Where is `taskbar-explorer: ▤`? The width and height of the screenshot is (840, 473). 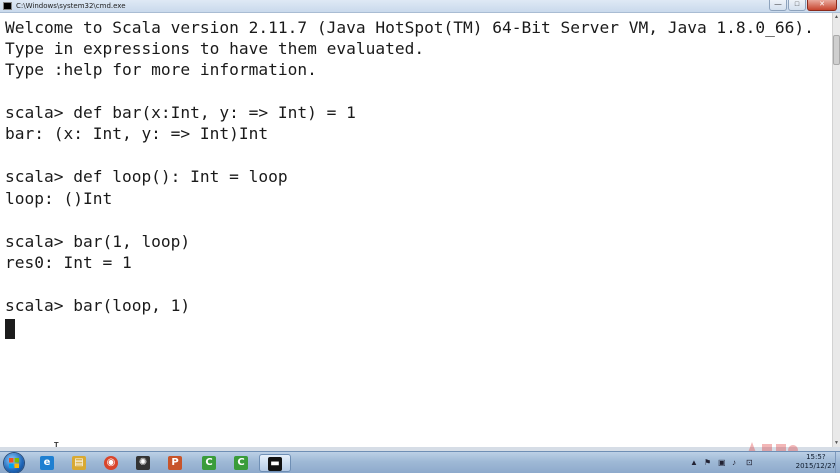
taskbar-explorer: ▤ is located at coordinates (79, 463).